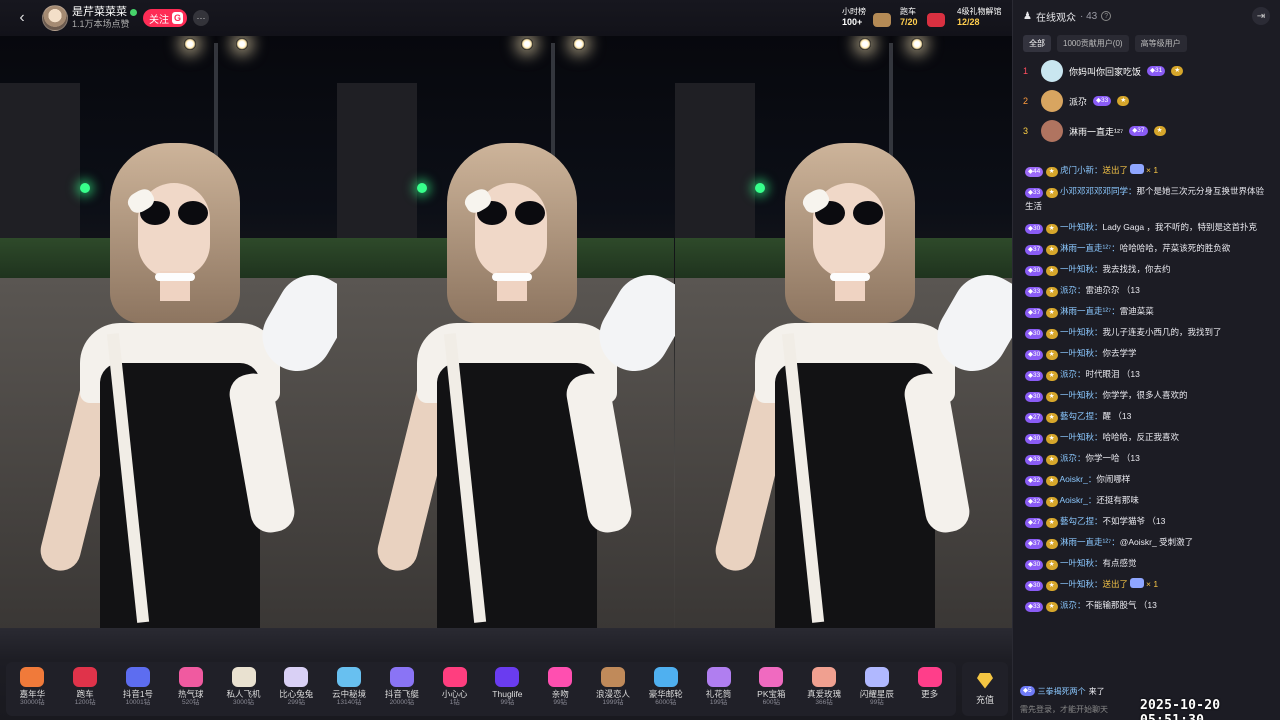 The image size is (1280, 720). What do you see at coordinates (32, 689) in the screenshot?
I see `gift-item: 嘉年华 30000钻` at bounding box center [32, 689].